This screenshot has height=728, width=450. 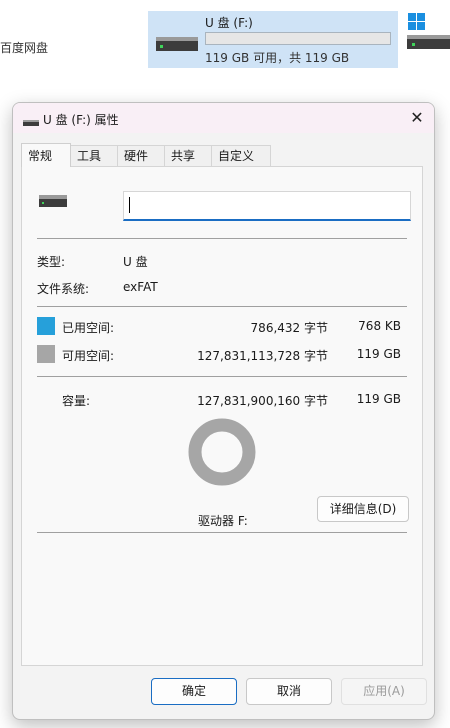 I want to click on capacity-label: 容量:, so click(x=76, y=401).